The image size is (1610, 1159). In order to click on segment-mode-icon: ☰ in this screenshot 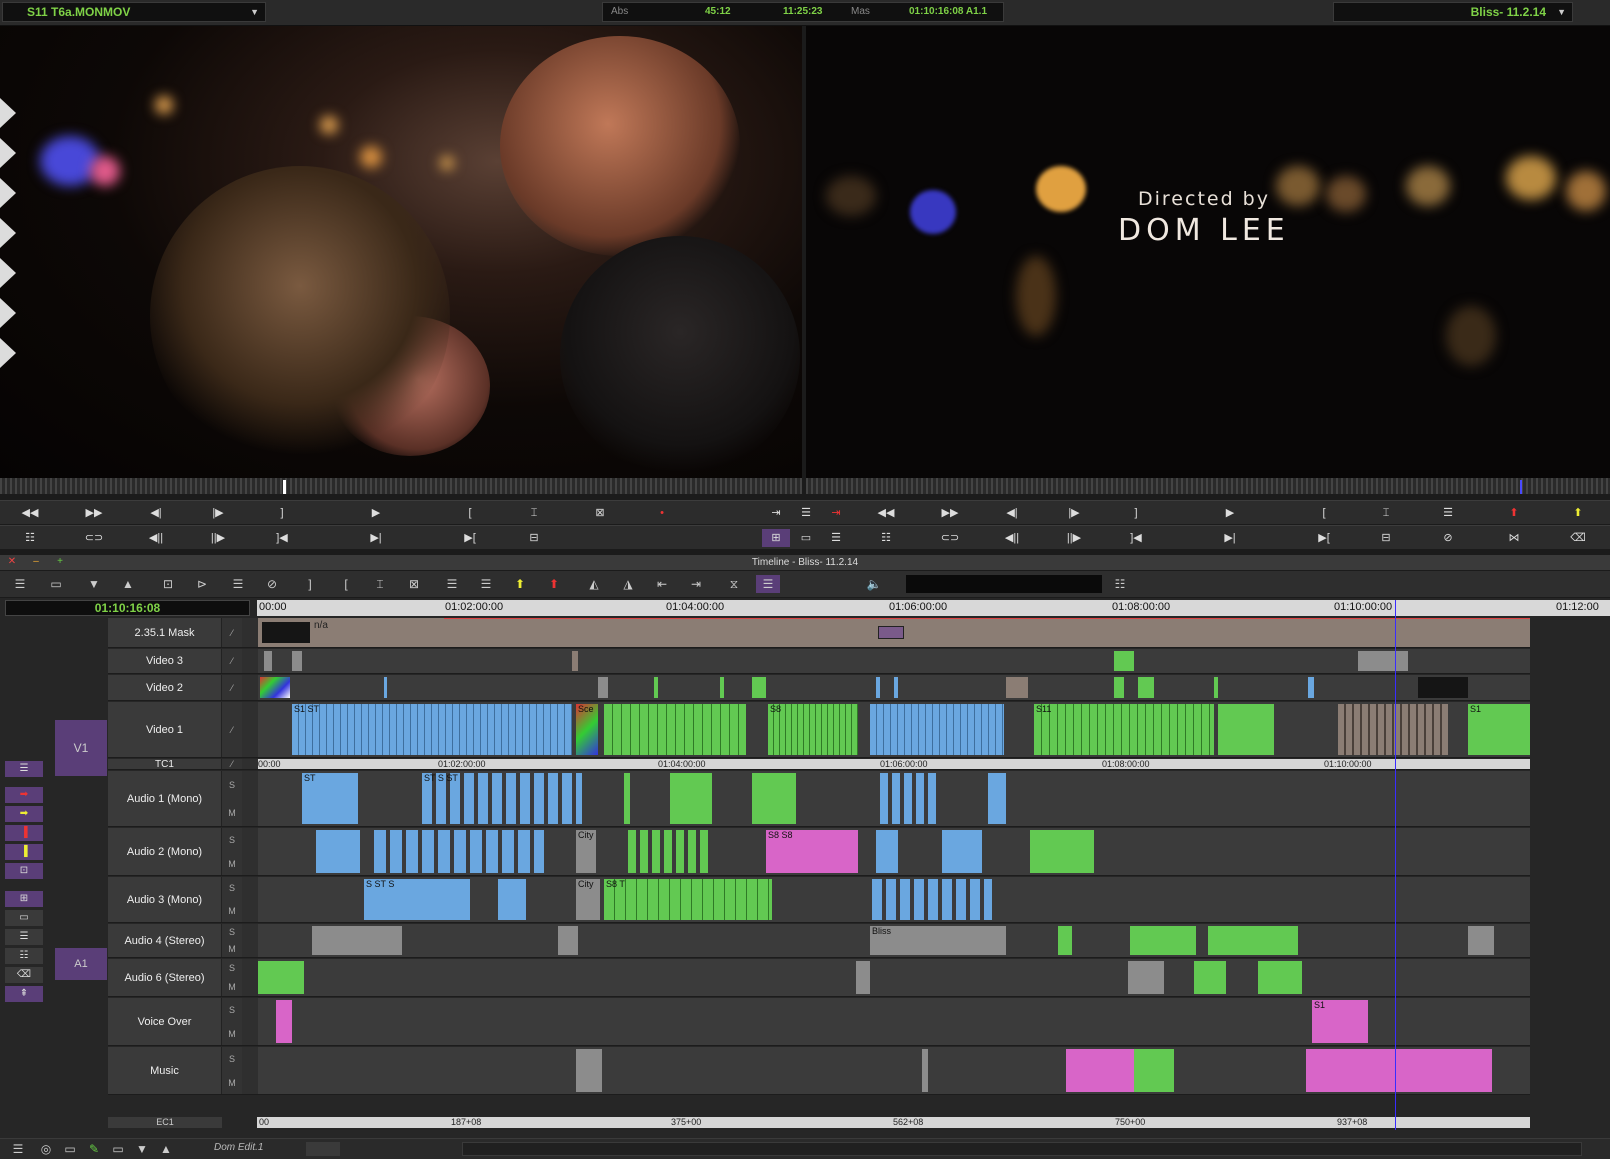, I will do `click(24, 769)`.